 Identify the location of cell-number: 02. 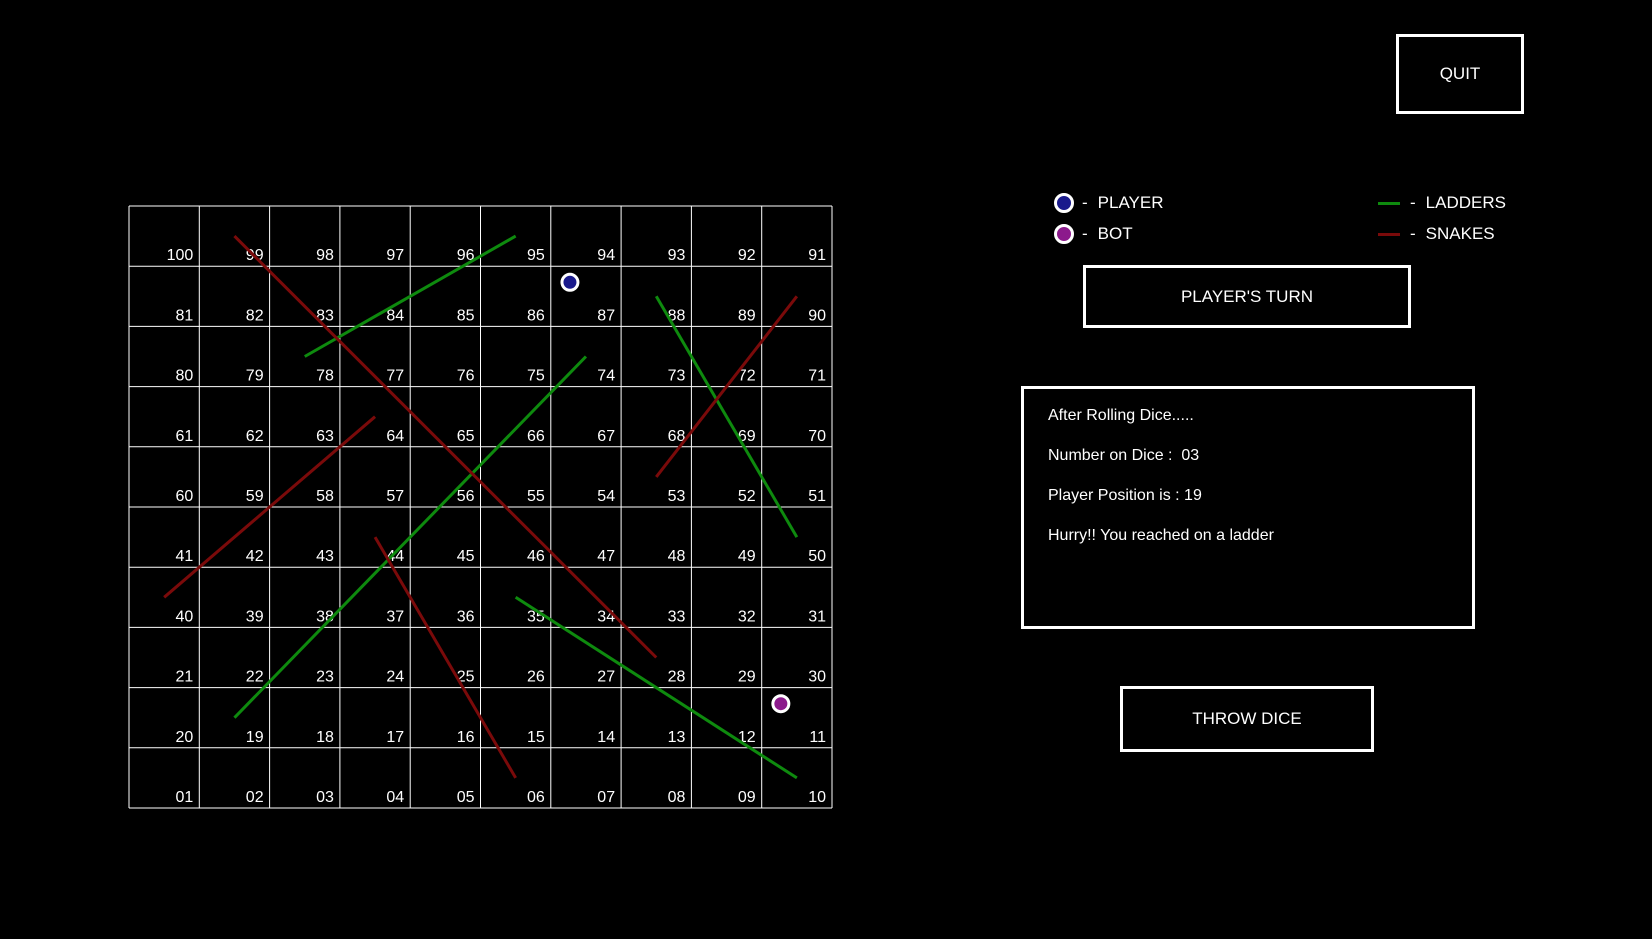
(255, 797).